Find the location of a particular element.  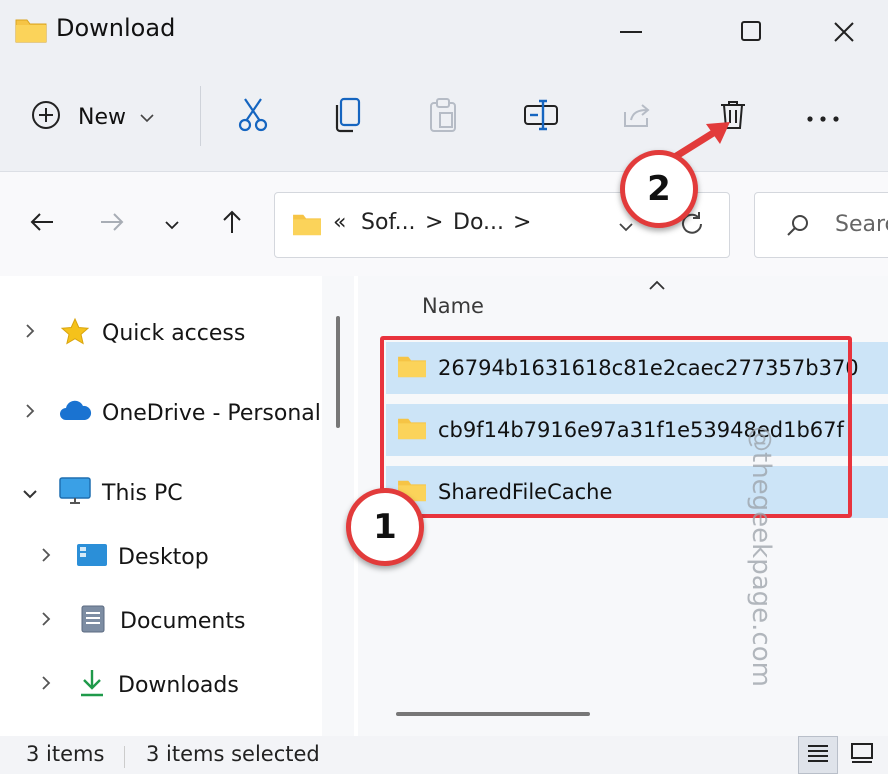

callout-badge-2: 2 is located at coordinates (659, 189).